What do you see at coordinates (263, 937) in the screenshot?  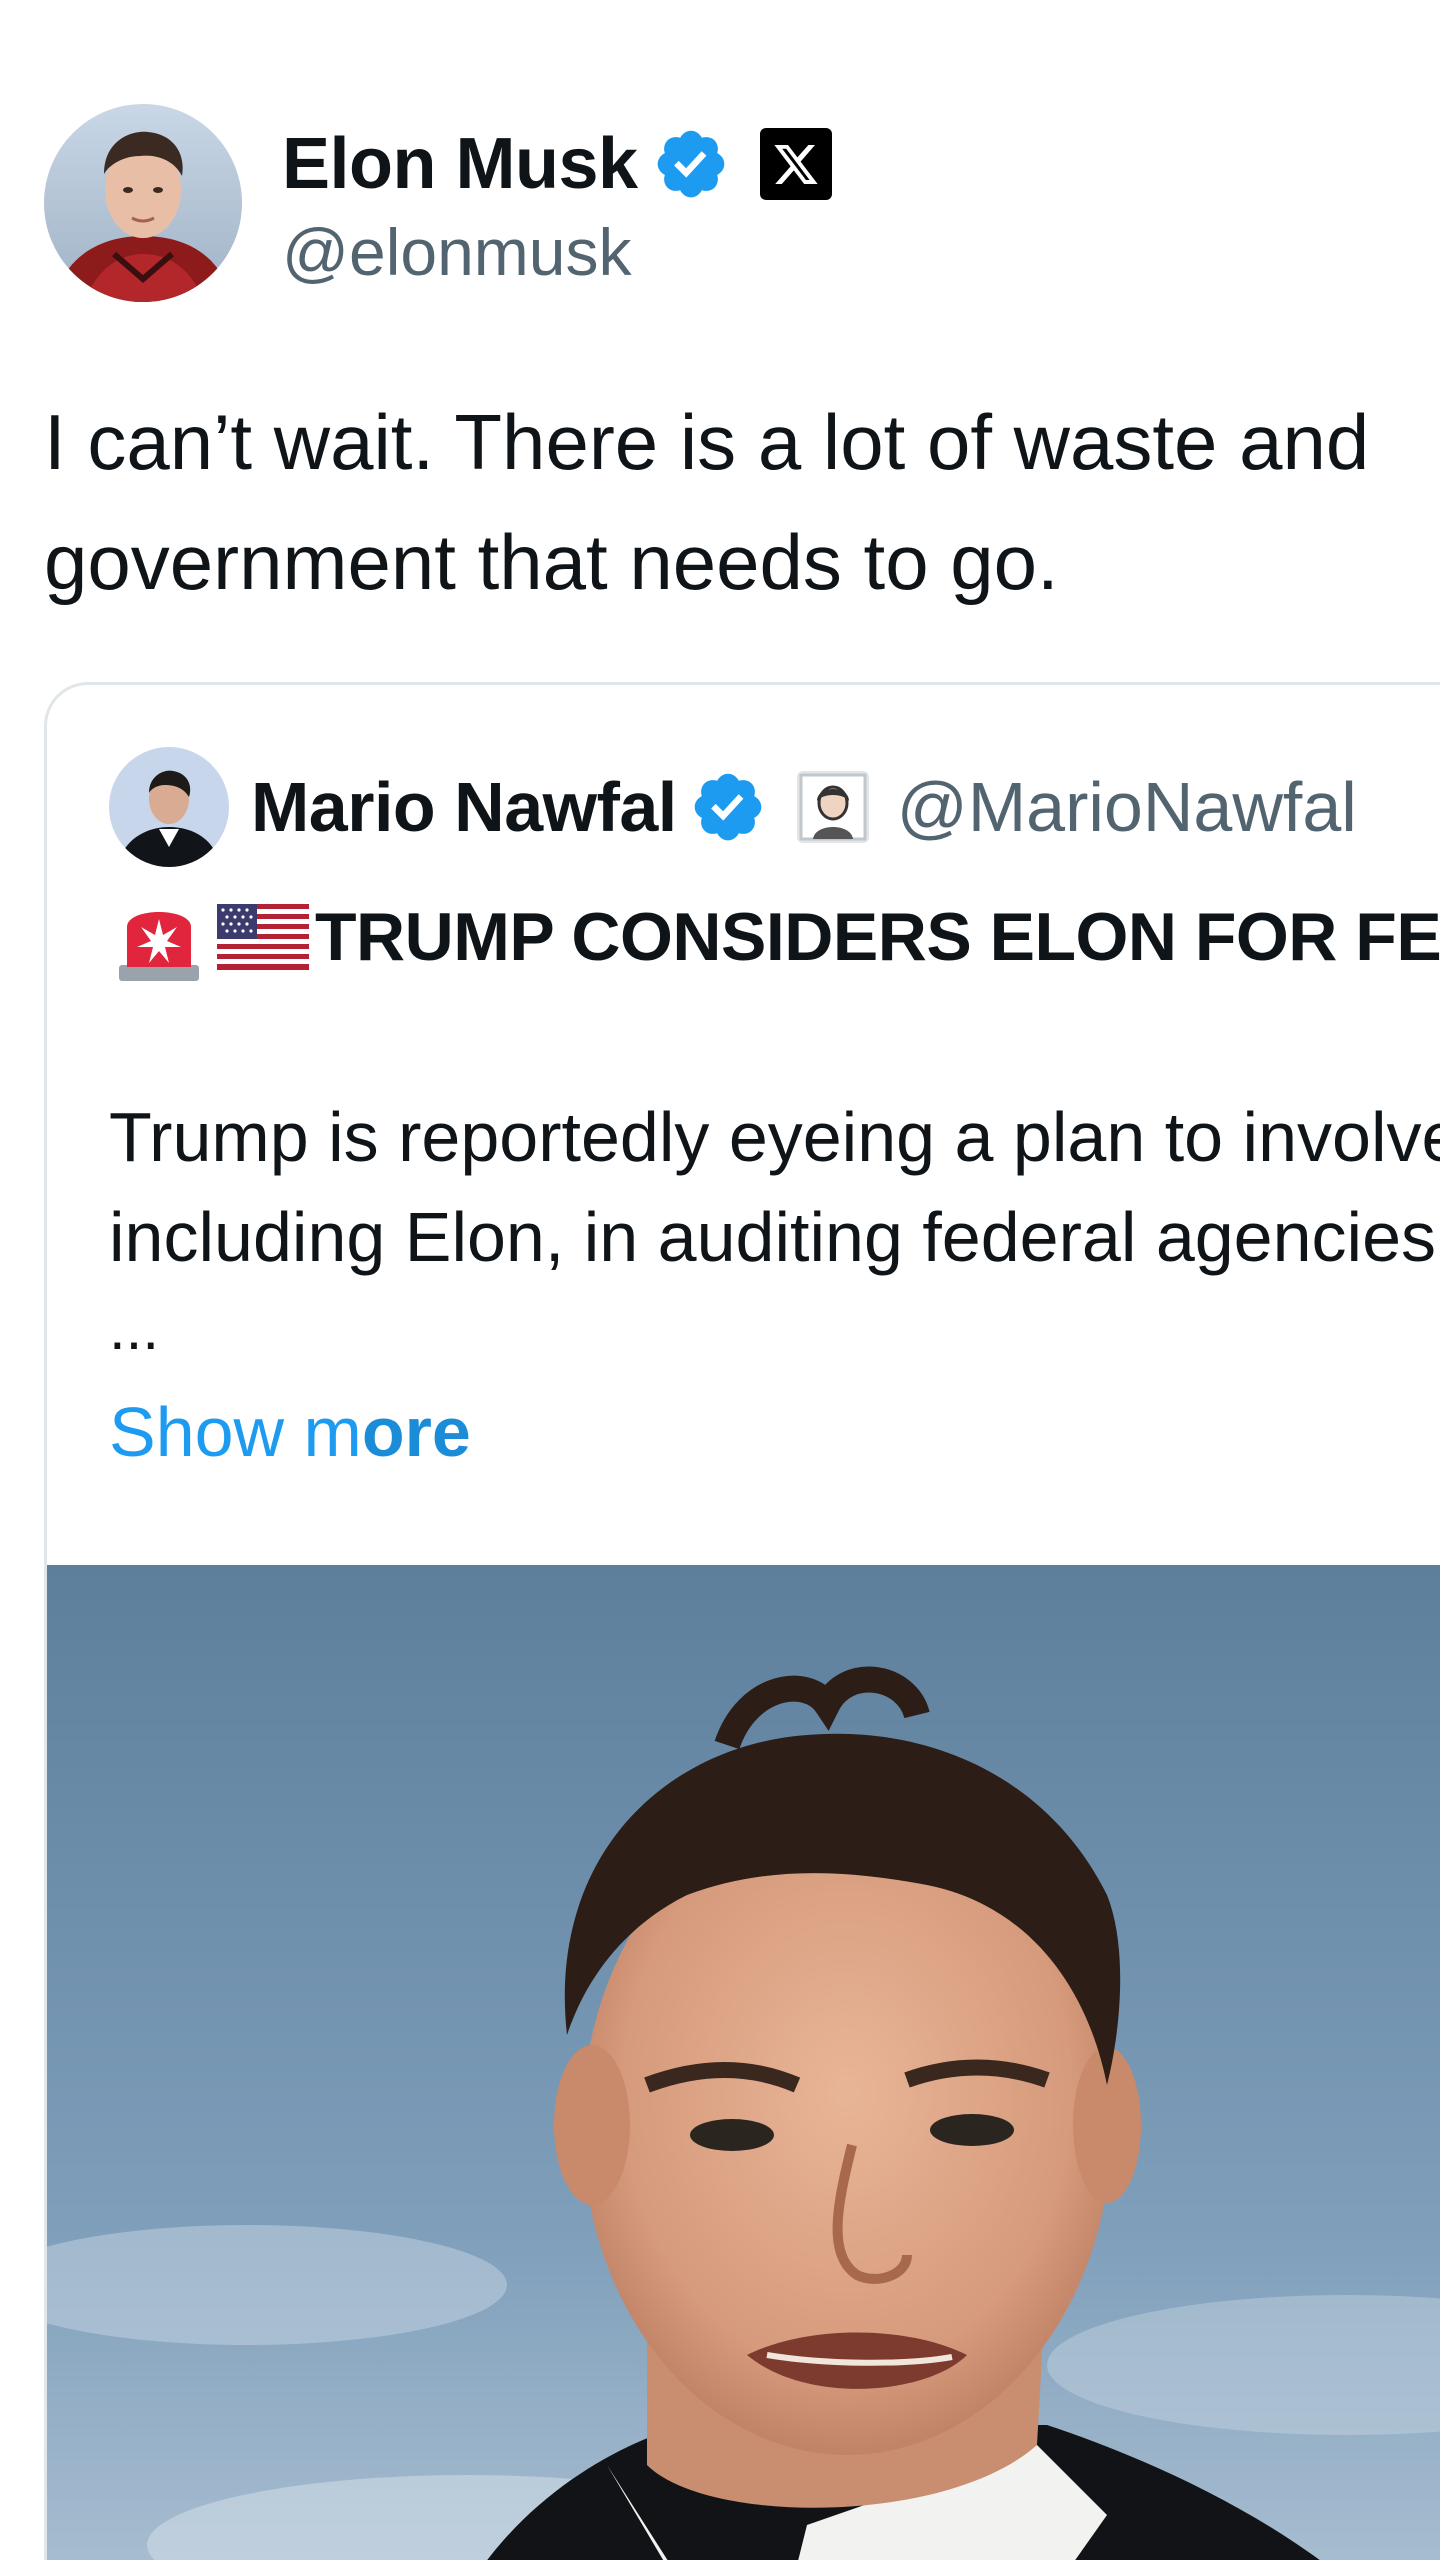 I see `us-flag-icon` at bounding box center [263, 937].